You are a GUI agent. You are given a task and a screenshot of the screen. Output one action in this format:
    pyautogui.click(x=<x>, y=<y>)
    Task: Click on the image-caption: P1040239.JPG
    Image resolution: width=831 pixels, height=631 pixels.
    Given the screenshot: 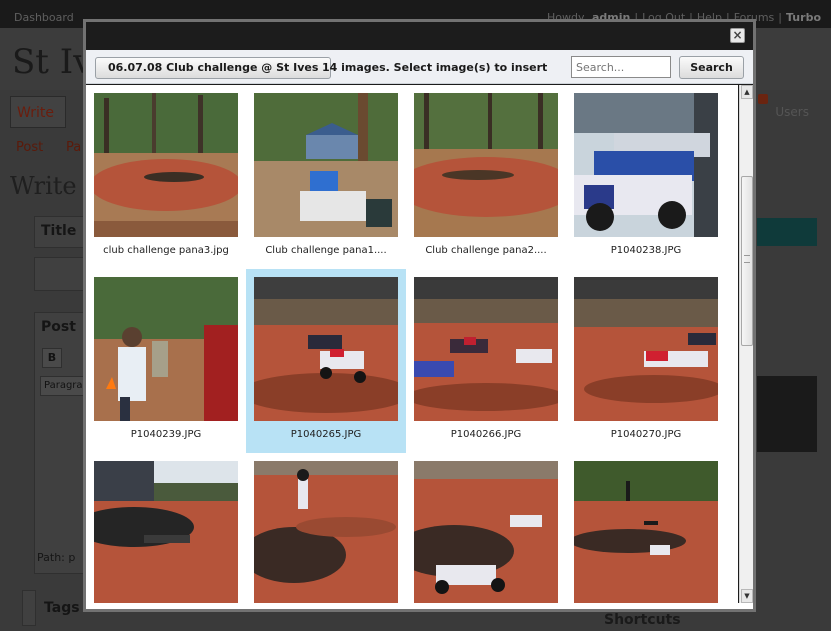 What is the action you would take?
    pyautogui.click(x=166, y=434)
    